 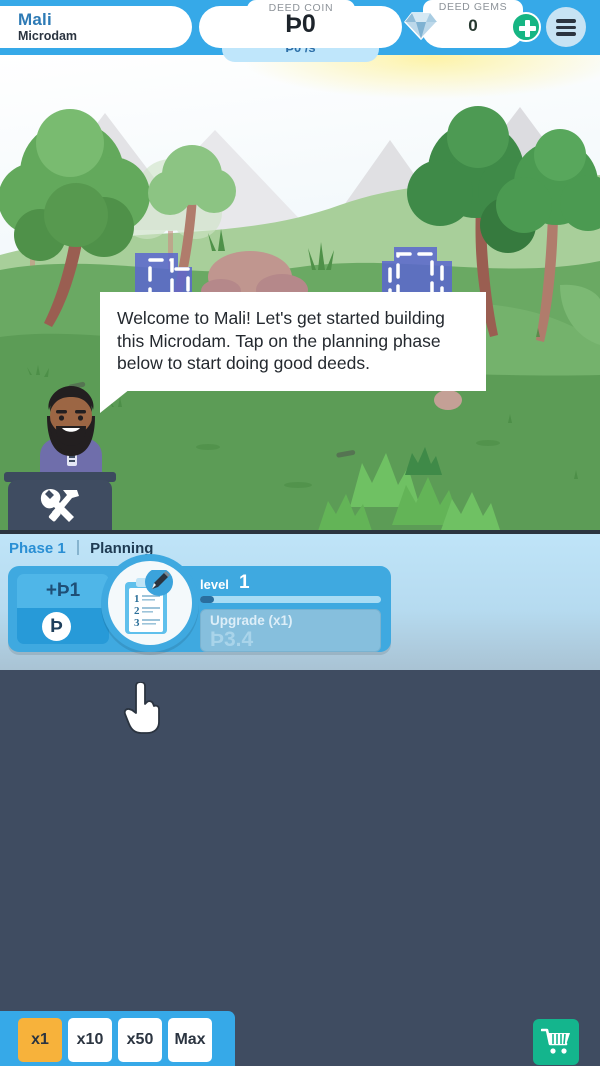 I want to click on tools-button, so click(x=60, y=505).